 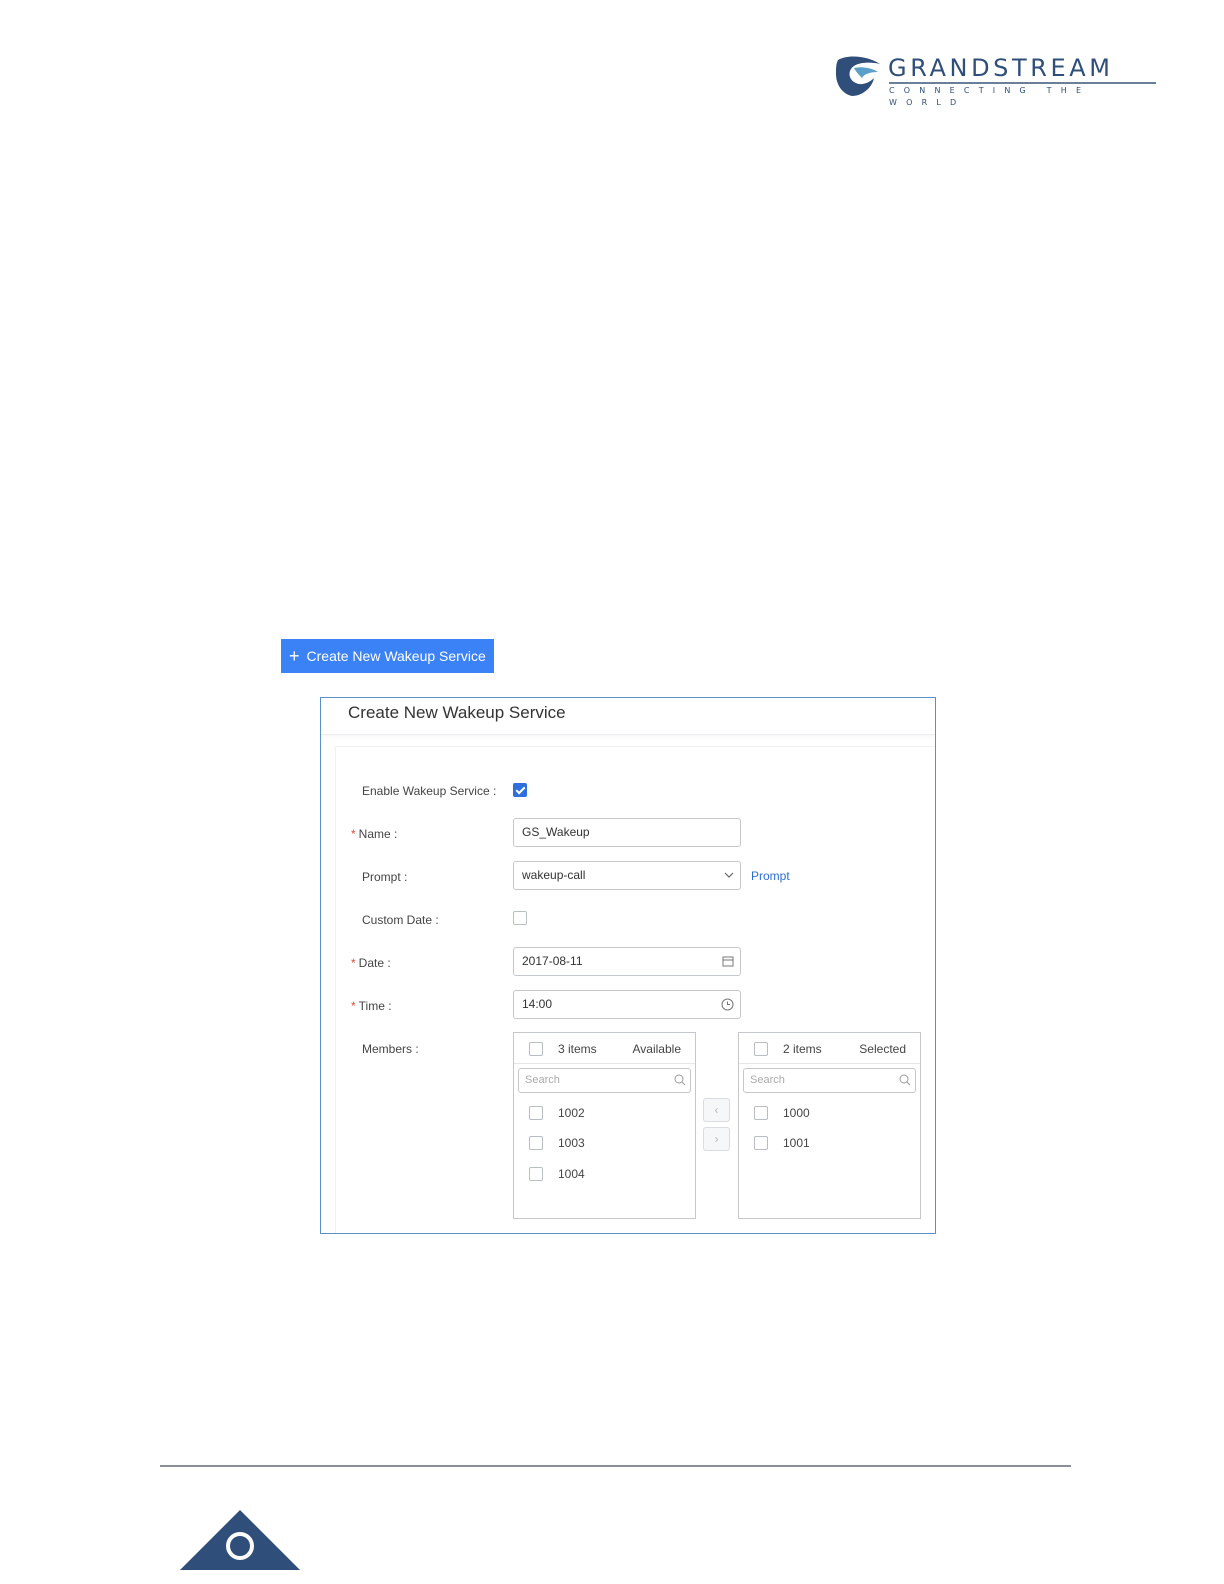 What do you see at coordinates (1001, 68) in the screenshot?
I see `brand-name: GRANDSTREAM` at bounding box center [1001, 68].